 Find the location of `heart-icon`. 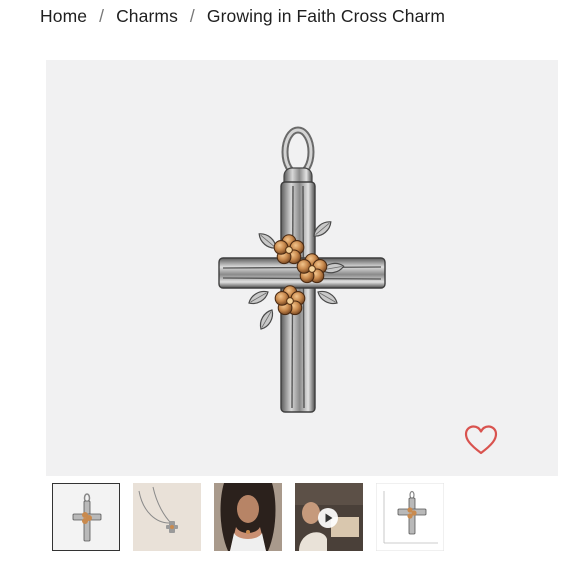

heart-icon is located at coordinates (481, 440).